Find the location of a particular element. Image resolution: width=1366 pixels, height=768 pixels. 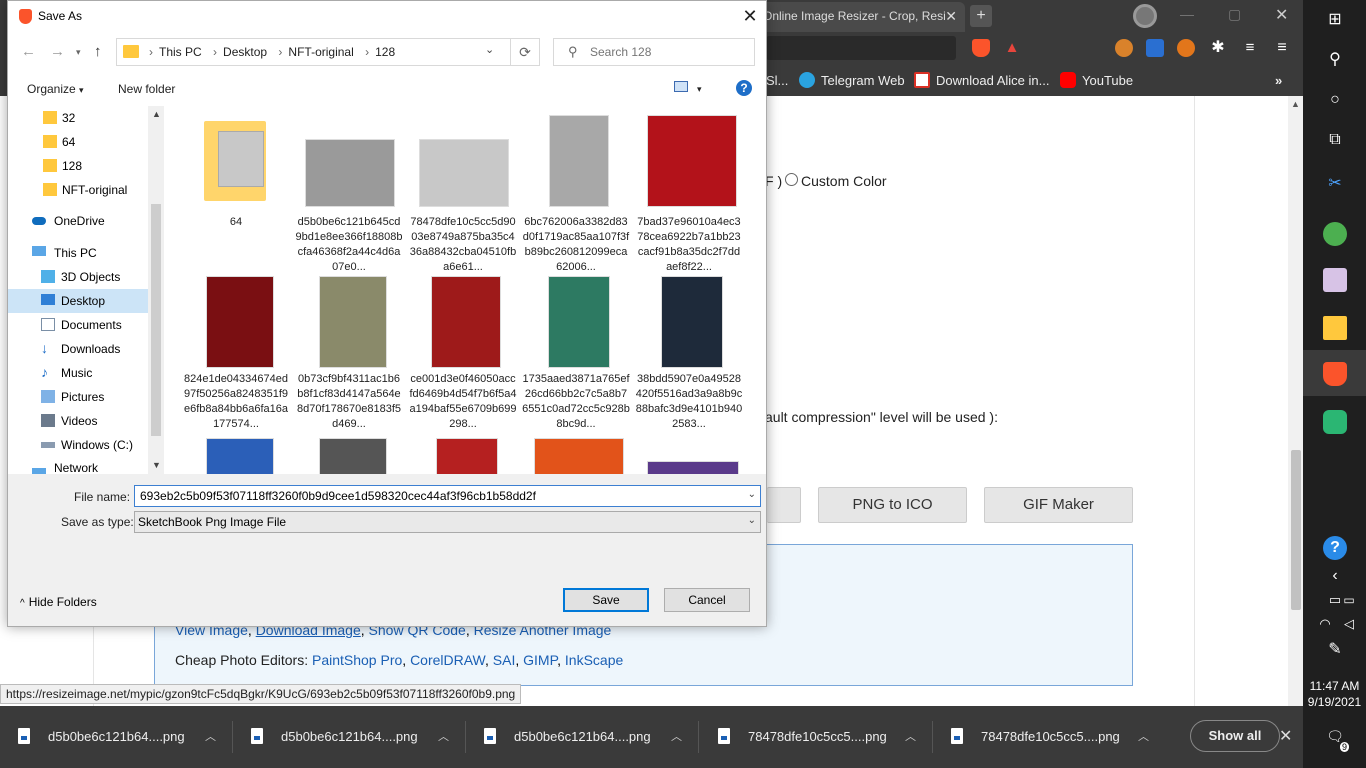

refresh-button: ⟳ is located at coordinates (525, 52).